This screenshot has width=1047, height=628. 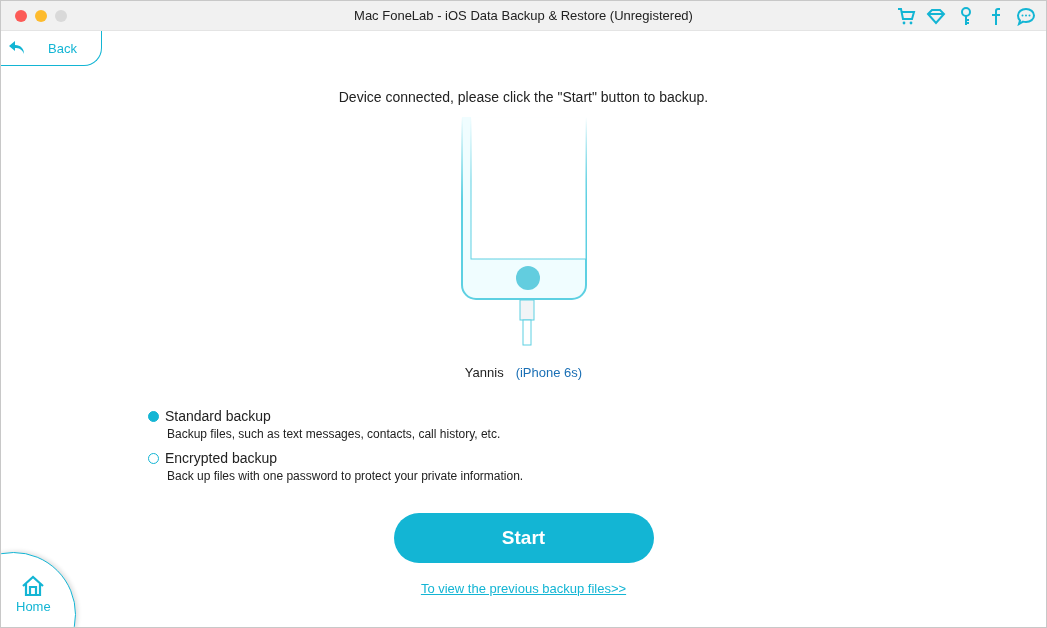 What do you see at coordinates (523, 97) in the screenshot?
I see `status-message: Device connected, please click the "Start" button to backup.` at bounding box center [523, 97].